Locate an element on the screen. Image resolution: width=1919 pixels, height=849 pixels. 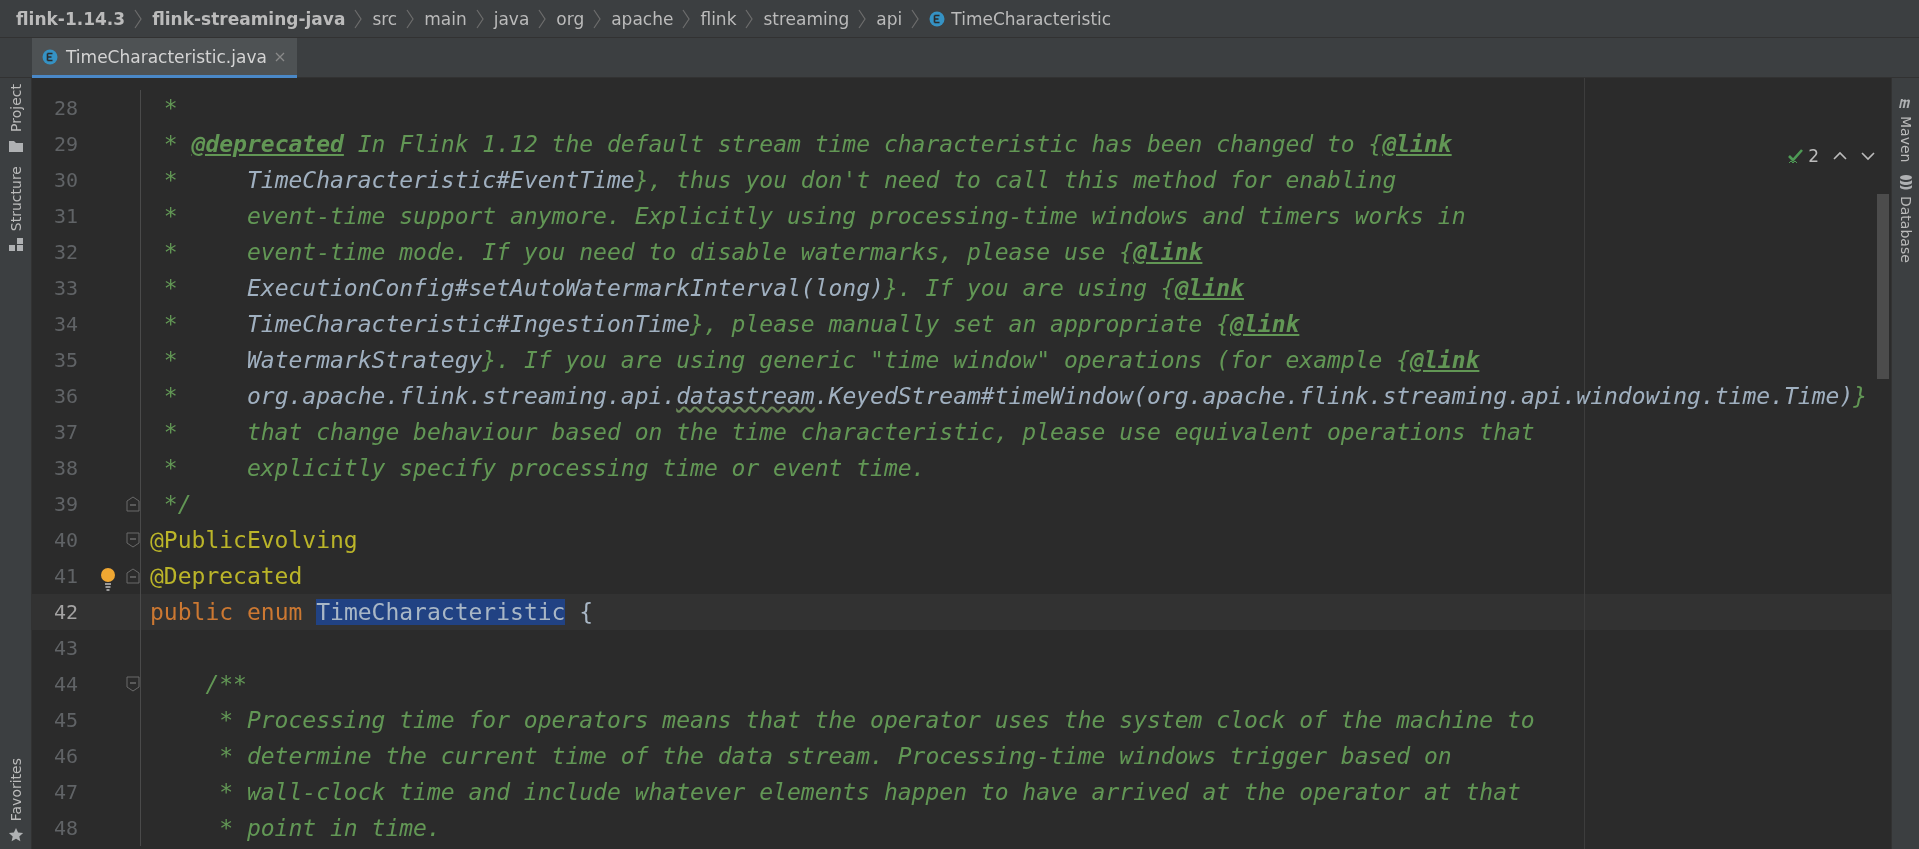
tool-window-button: Database is located at coordinates (1905, 219).